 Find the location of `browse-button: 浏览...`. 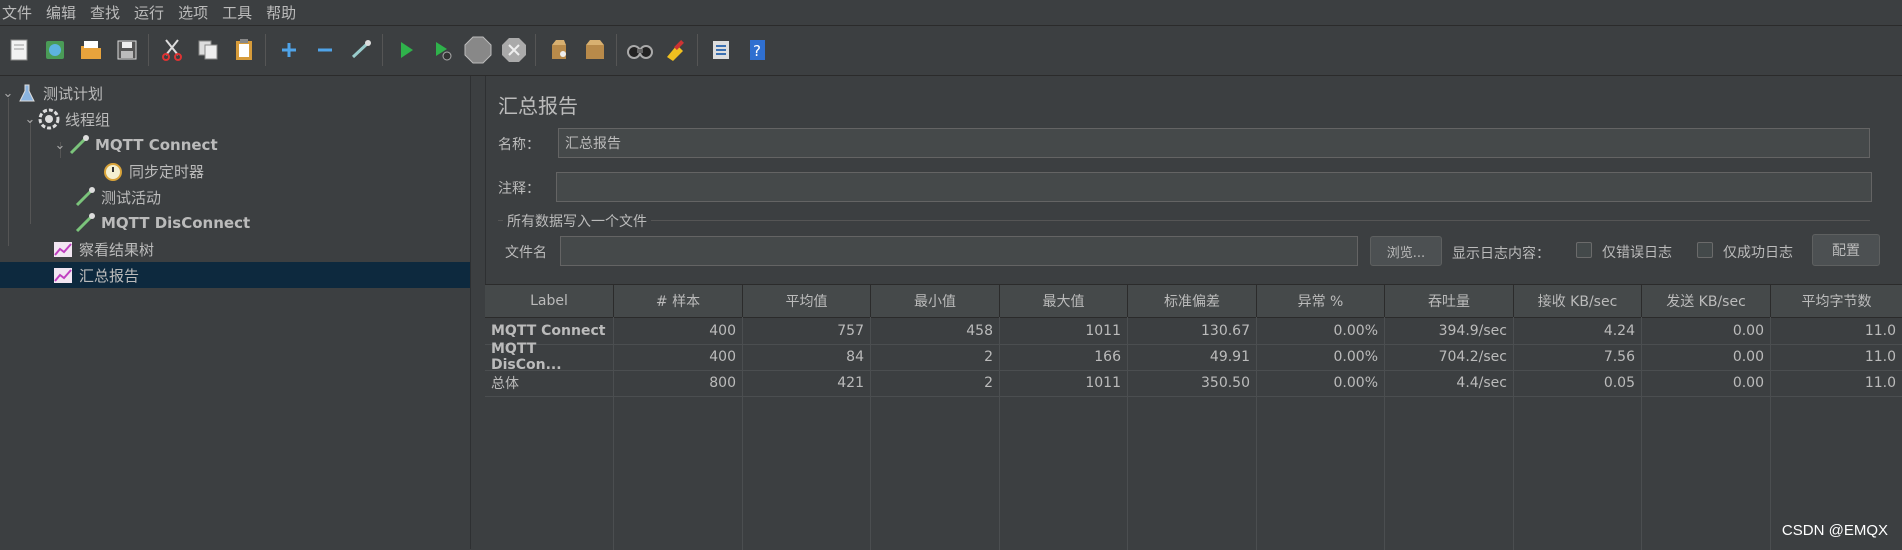

browse-button: 浏览... is located at coordinates (1406, 251).